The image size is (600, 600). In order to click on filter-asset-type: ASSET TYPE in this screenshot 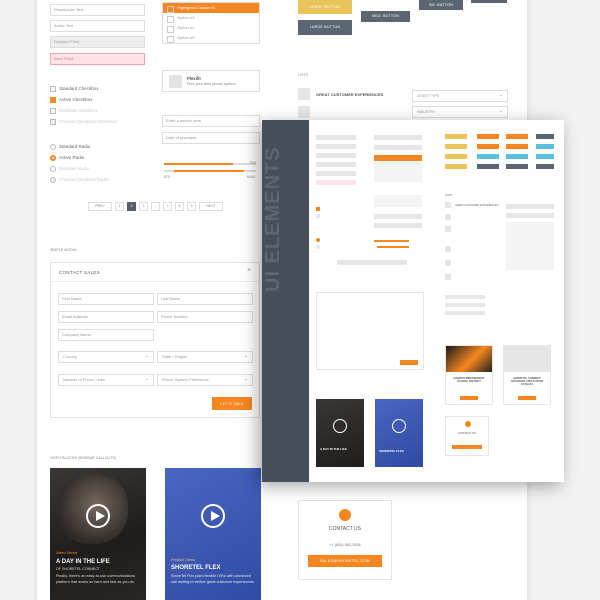, I will do `click(460, 96)`.